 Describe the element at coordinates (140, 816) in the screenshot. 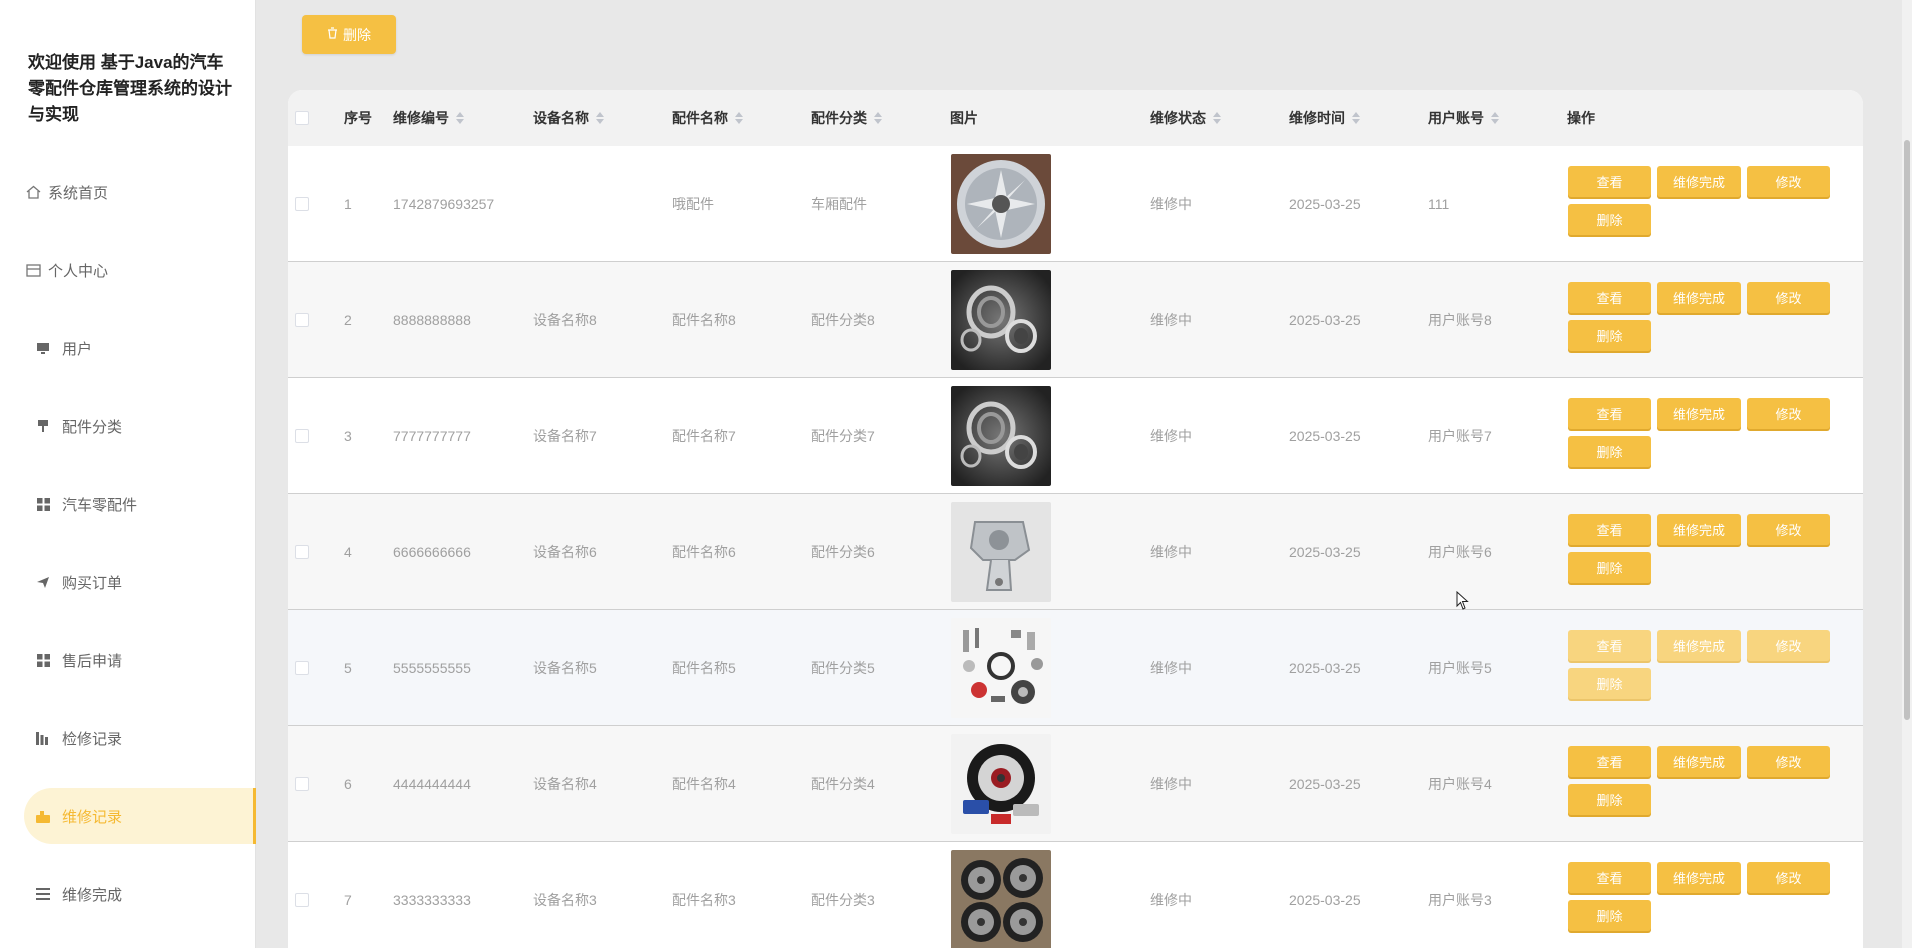

I see `sidebar-item-repair-records: 维修记录` at that location.